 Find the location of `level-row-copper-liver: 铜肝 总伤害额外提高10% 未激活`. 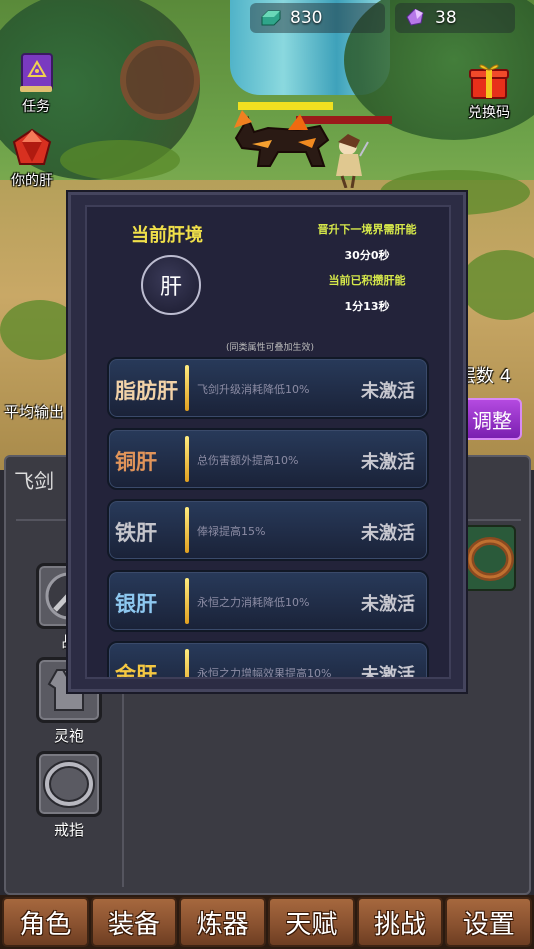

level-row-copper-liver: 铜肝 总伤害额外提高10% 未激活 is located at coordinates (268, 459).